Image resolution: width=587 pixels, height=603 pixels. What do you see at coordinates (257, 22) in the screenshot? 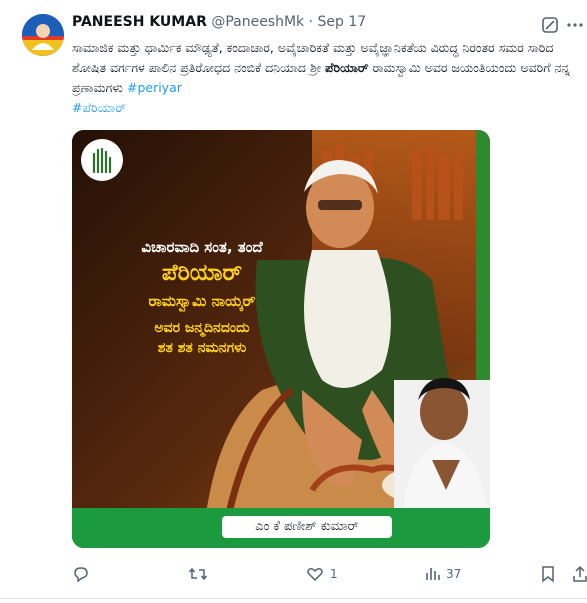
I see `user-handle: @PaneeshMk` at bounding box center [257, 22].